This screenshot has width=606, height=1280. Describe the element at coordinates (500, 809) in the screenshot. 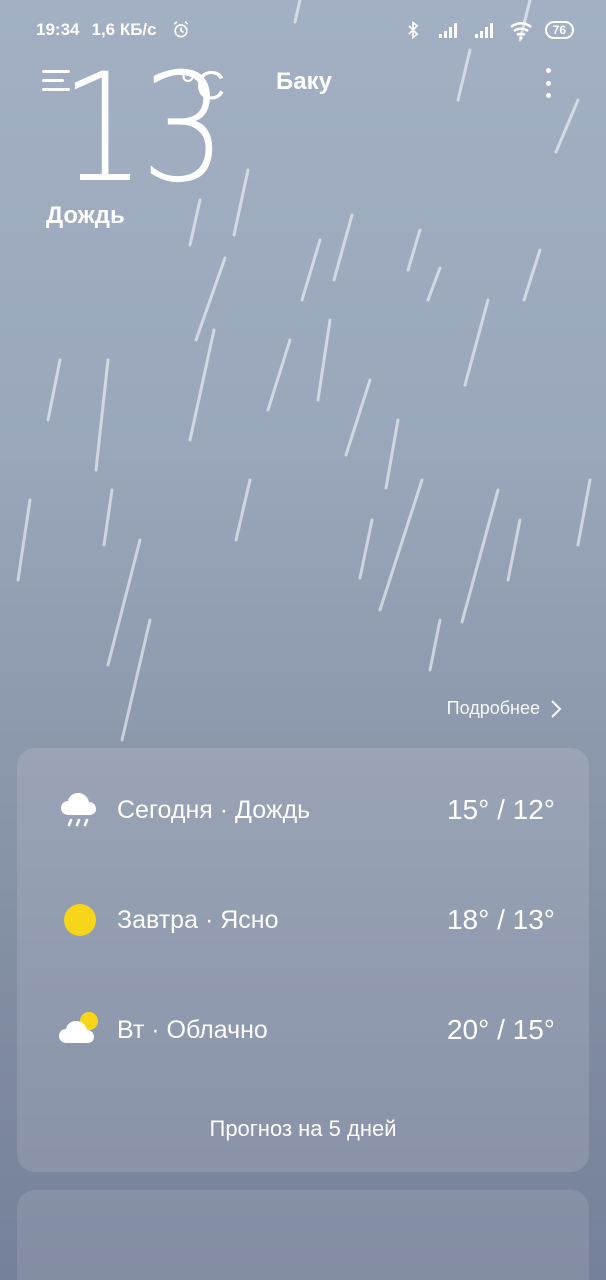

I see `forecast-temps-today: 15° / 12°` at that location.